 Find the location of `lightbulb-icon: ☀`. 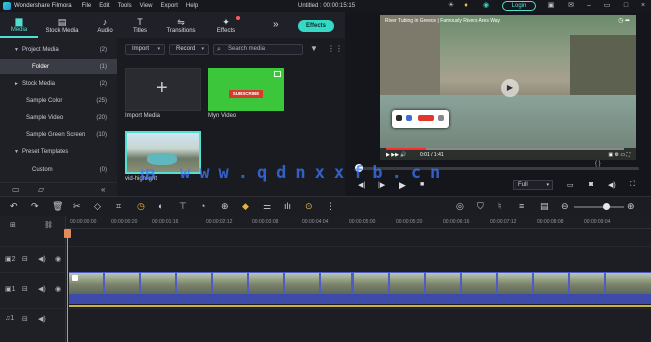

lightbulb-icon: ☀ is located at coordinates (451, 6).